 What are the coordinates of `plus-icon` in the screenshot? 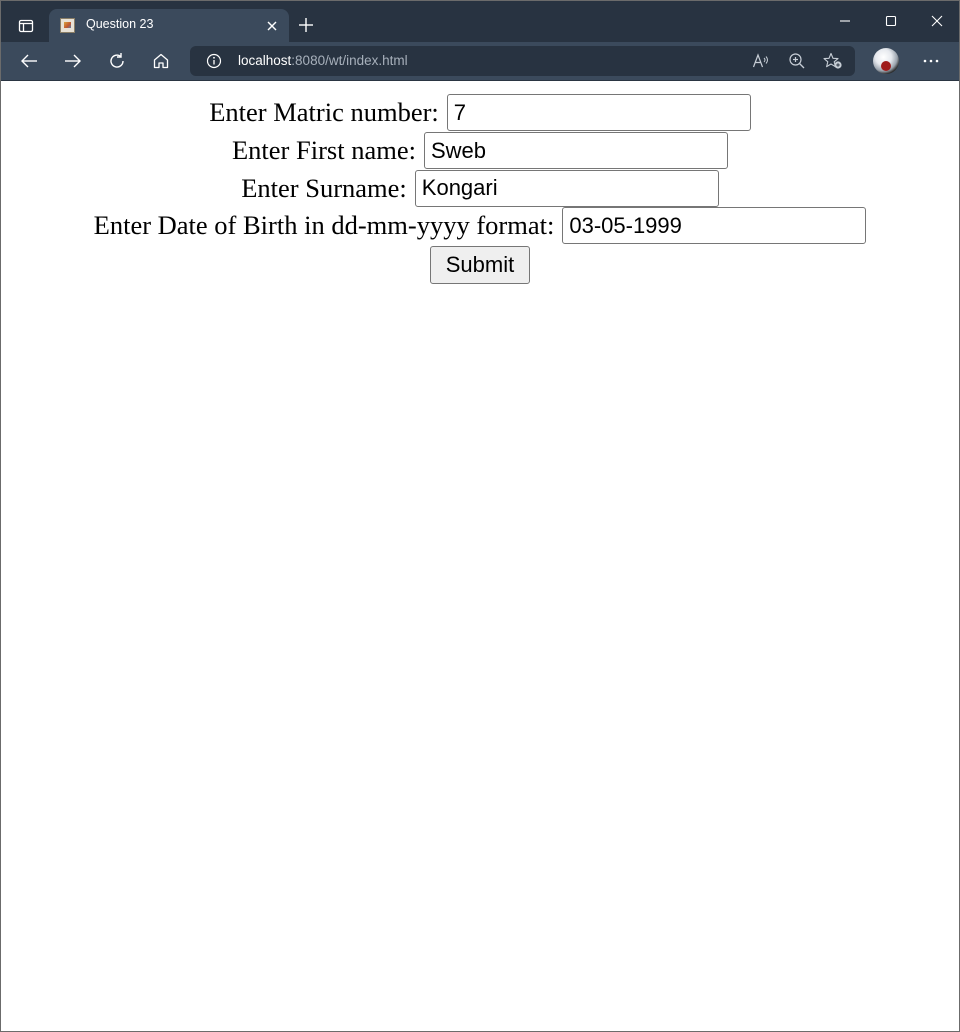 It's located at (306, 25).